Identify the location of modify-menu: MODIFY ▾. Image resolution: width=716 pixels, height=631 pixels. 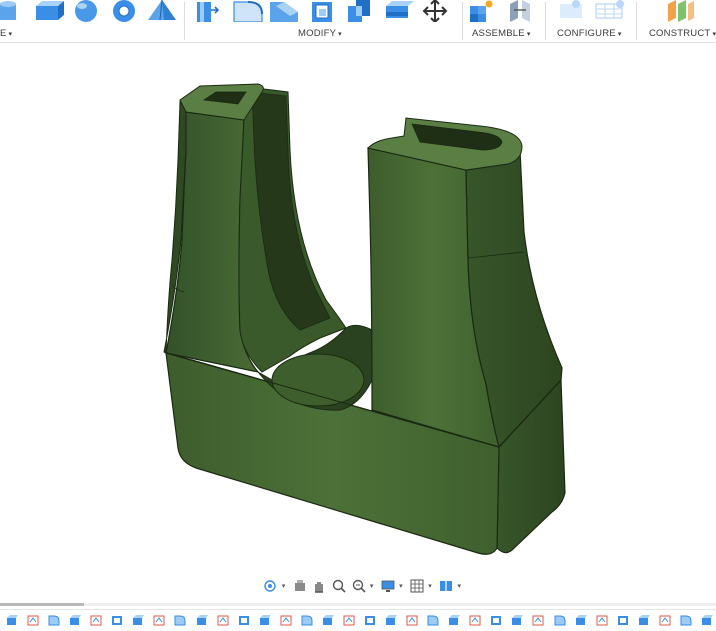
(320, 33).